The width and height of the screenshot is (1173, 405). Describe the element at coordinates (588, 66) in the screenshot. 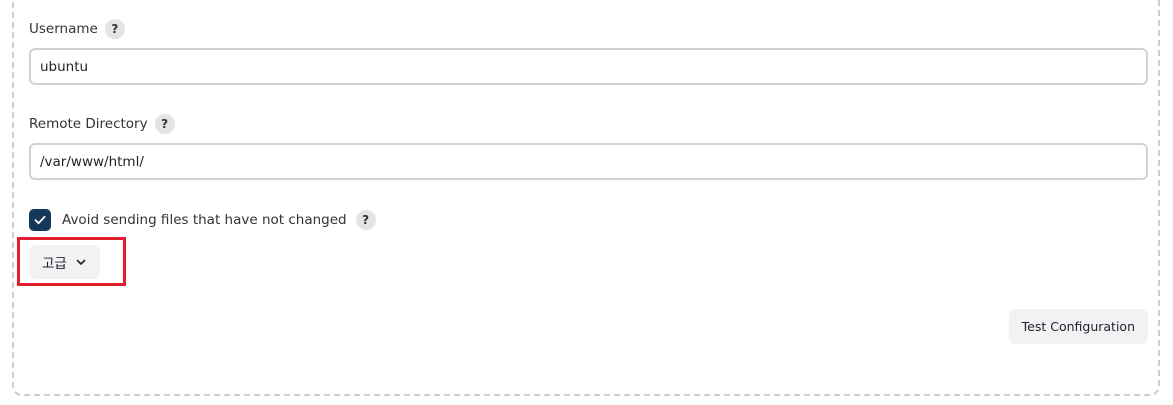

I see `username-input` at that location.